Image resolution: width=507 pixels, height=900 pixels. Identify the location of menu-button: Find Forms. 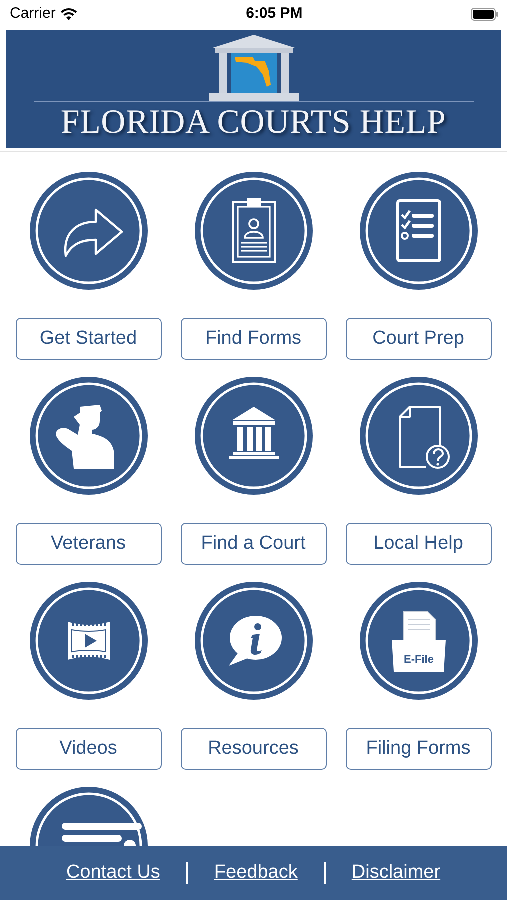
(253, 339).